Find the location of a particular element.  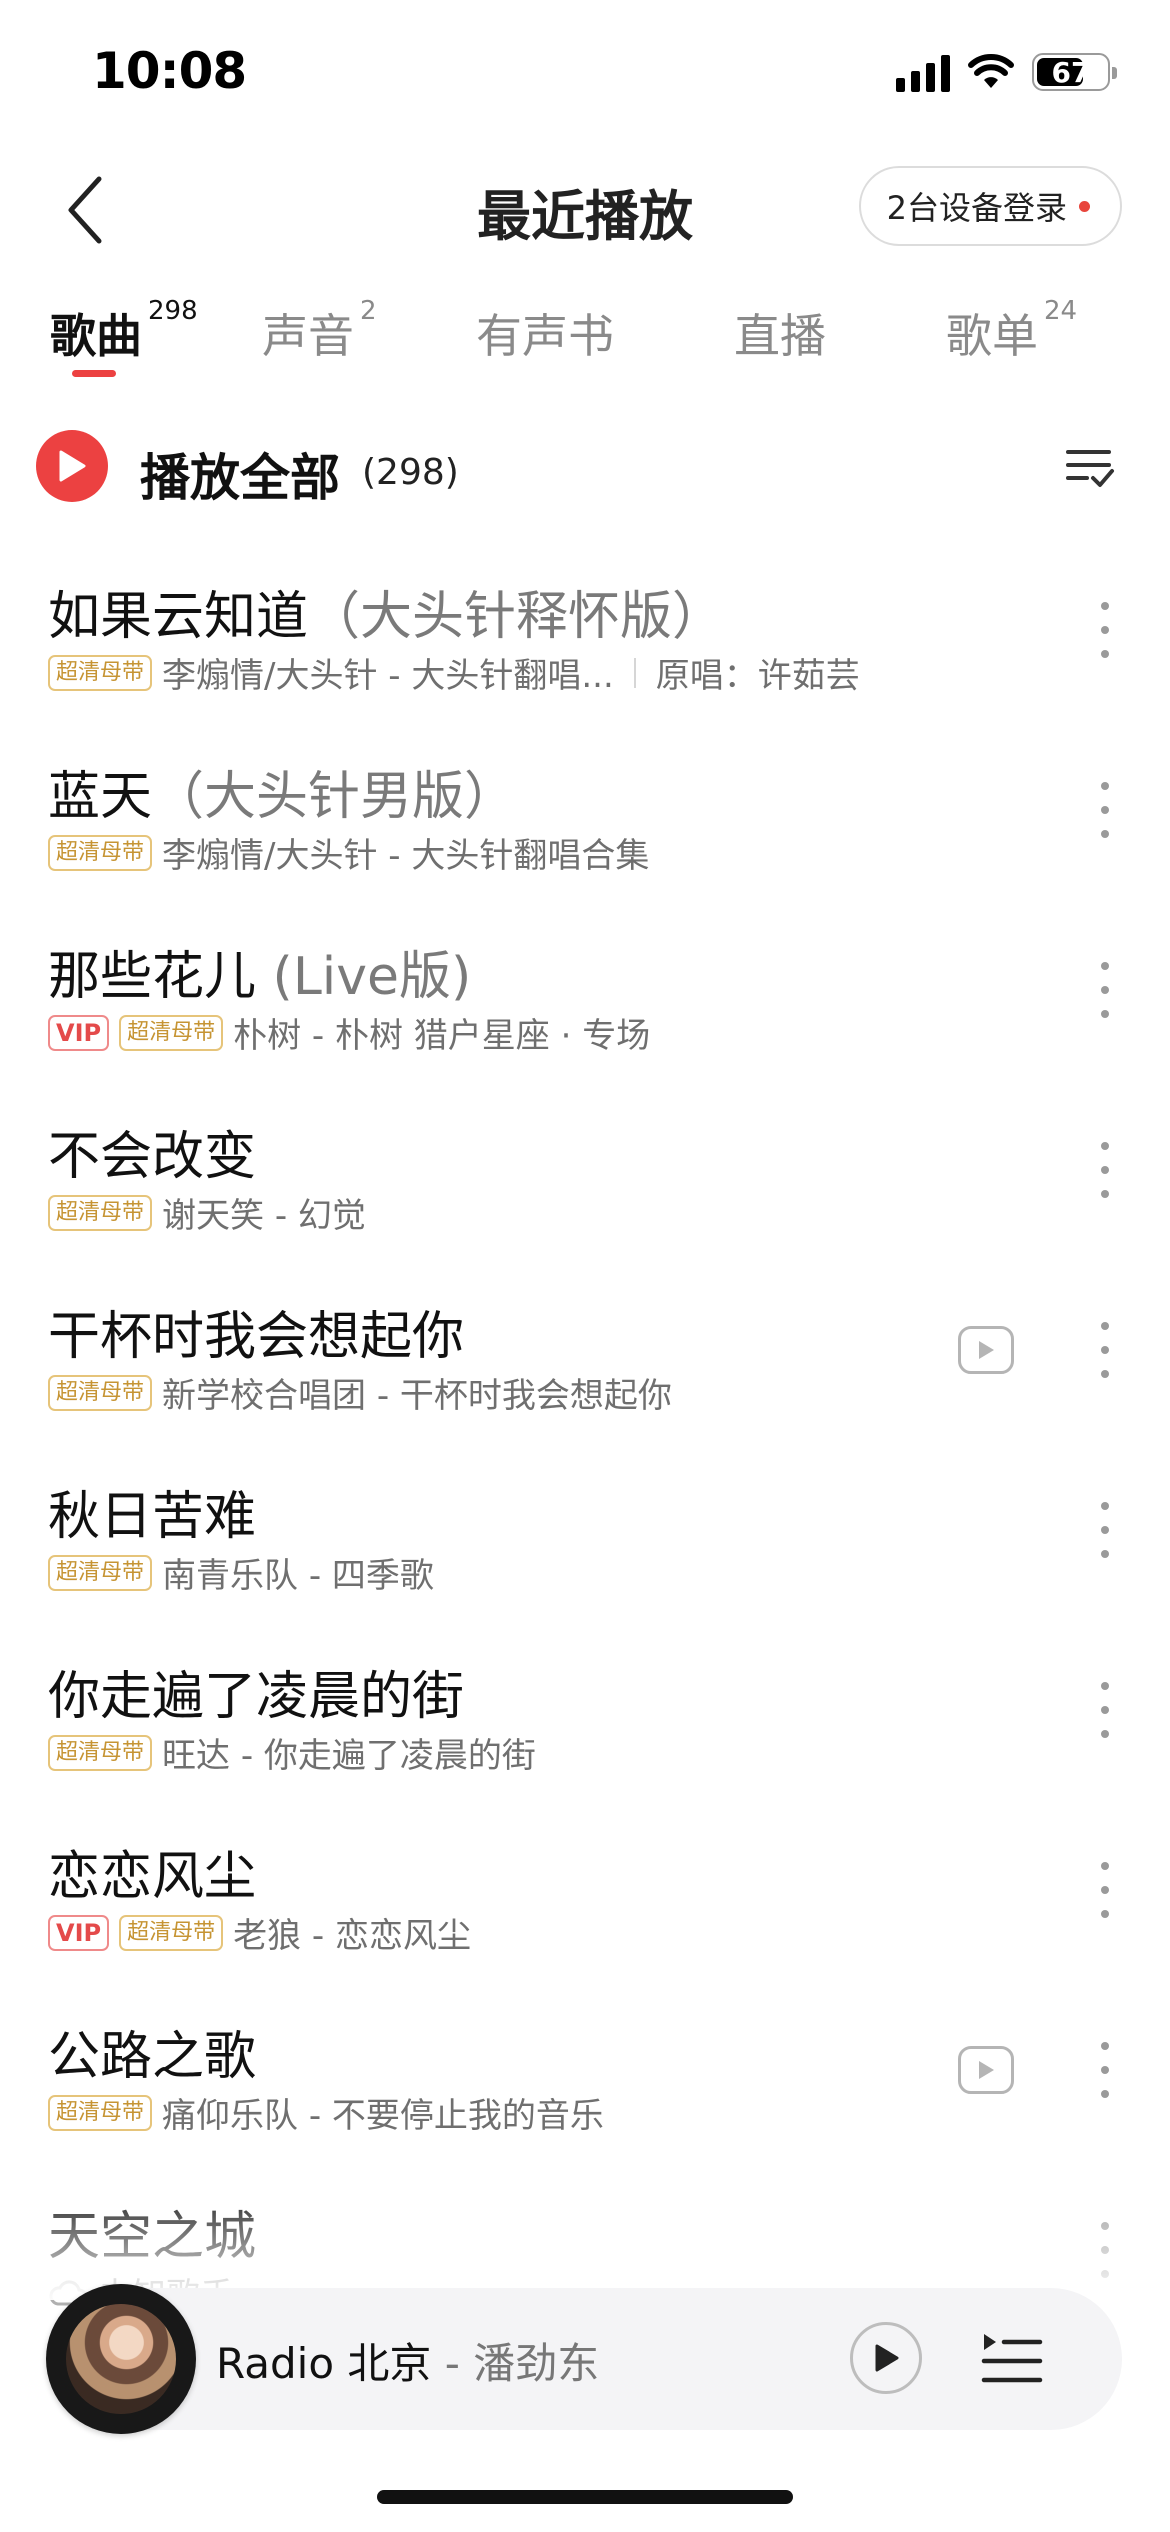

notification-dot is located at coordinates (1084, 206).